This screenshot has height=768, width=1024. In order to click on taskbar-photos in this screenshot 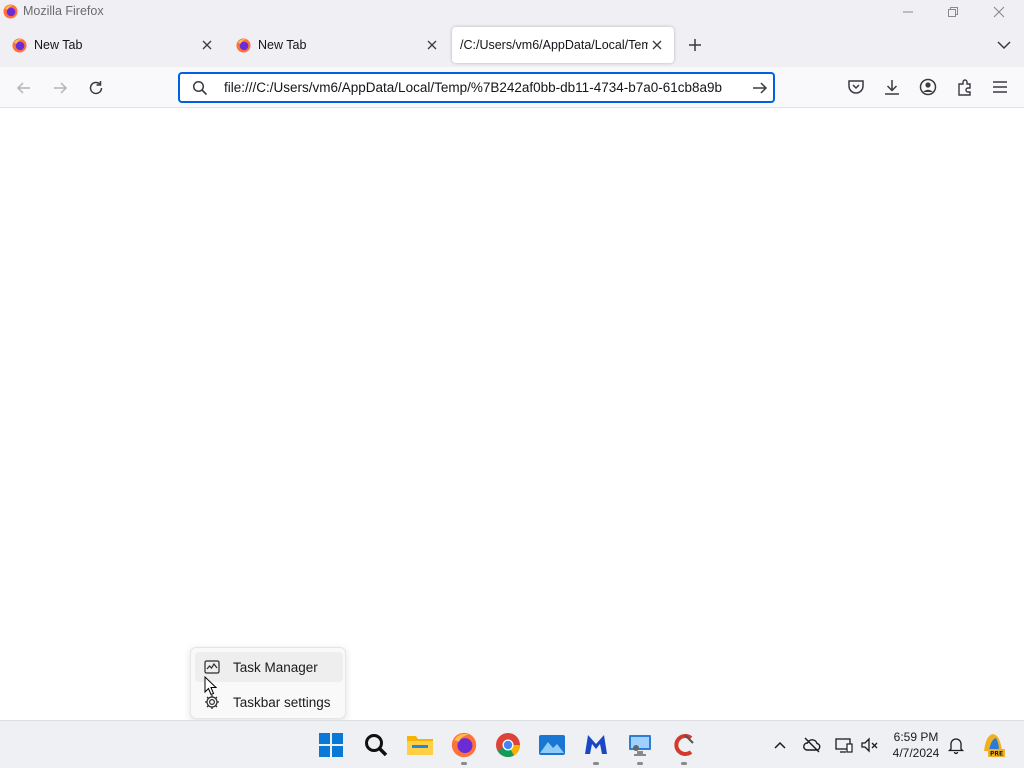, I will do `click(552, 745)`.